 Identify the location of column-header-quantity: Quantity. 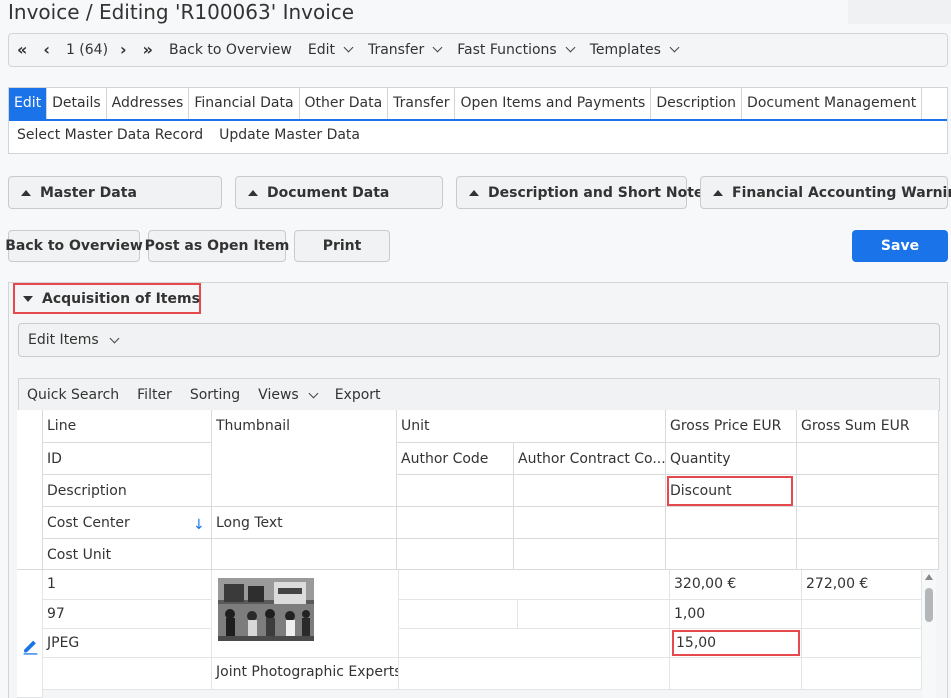
(731, 459).